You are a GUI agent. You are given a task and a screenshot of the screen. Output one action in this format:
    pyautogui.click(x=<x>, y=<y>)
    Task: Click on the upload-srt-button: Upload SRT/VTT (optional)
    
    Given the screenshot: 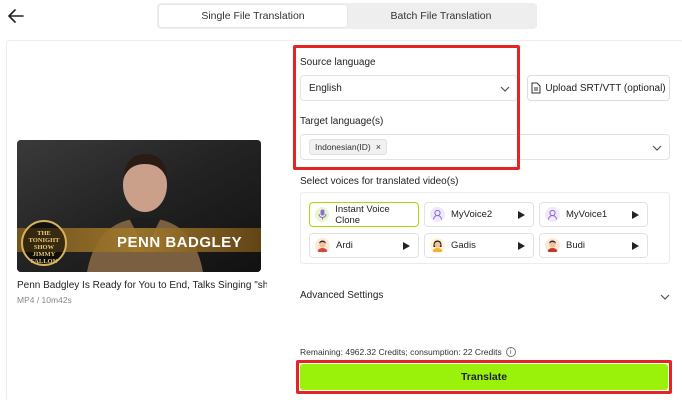 What is the action you would take?
    pyautogui.click(x=598, y=88)
    